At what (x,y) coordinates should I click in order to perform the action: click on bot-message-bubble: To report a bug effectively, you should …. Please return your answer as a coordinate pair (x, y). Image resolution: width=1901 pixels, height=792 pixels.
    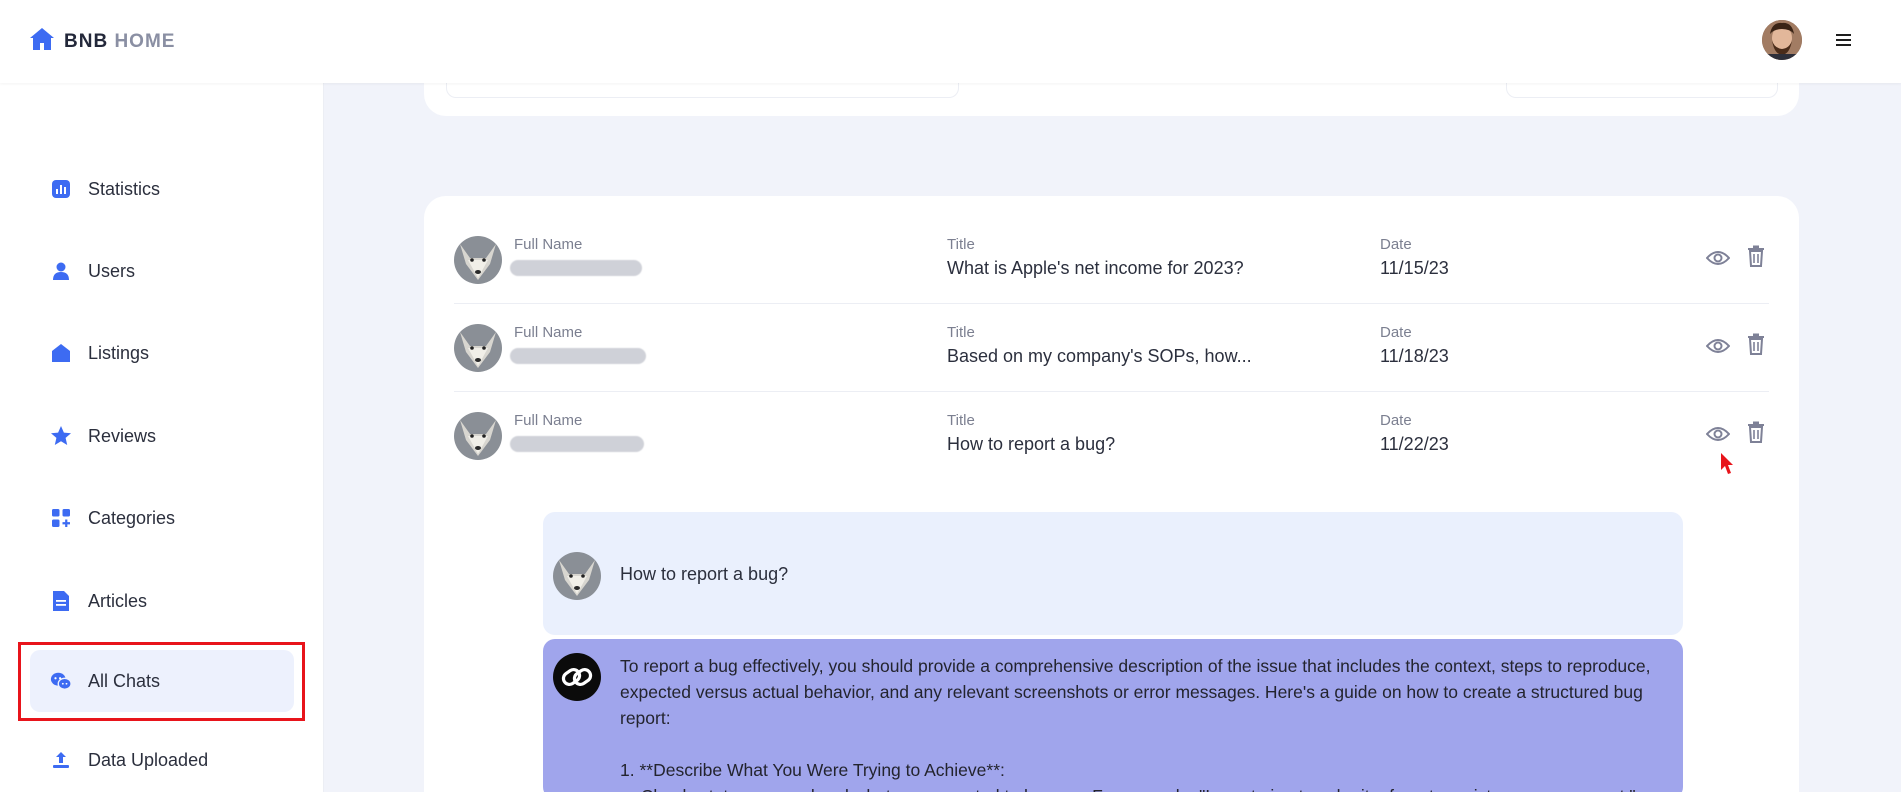
    Looking at the image, I should click on (1113, 715).